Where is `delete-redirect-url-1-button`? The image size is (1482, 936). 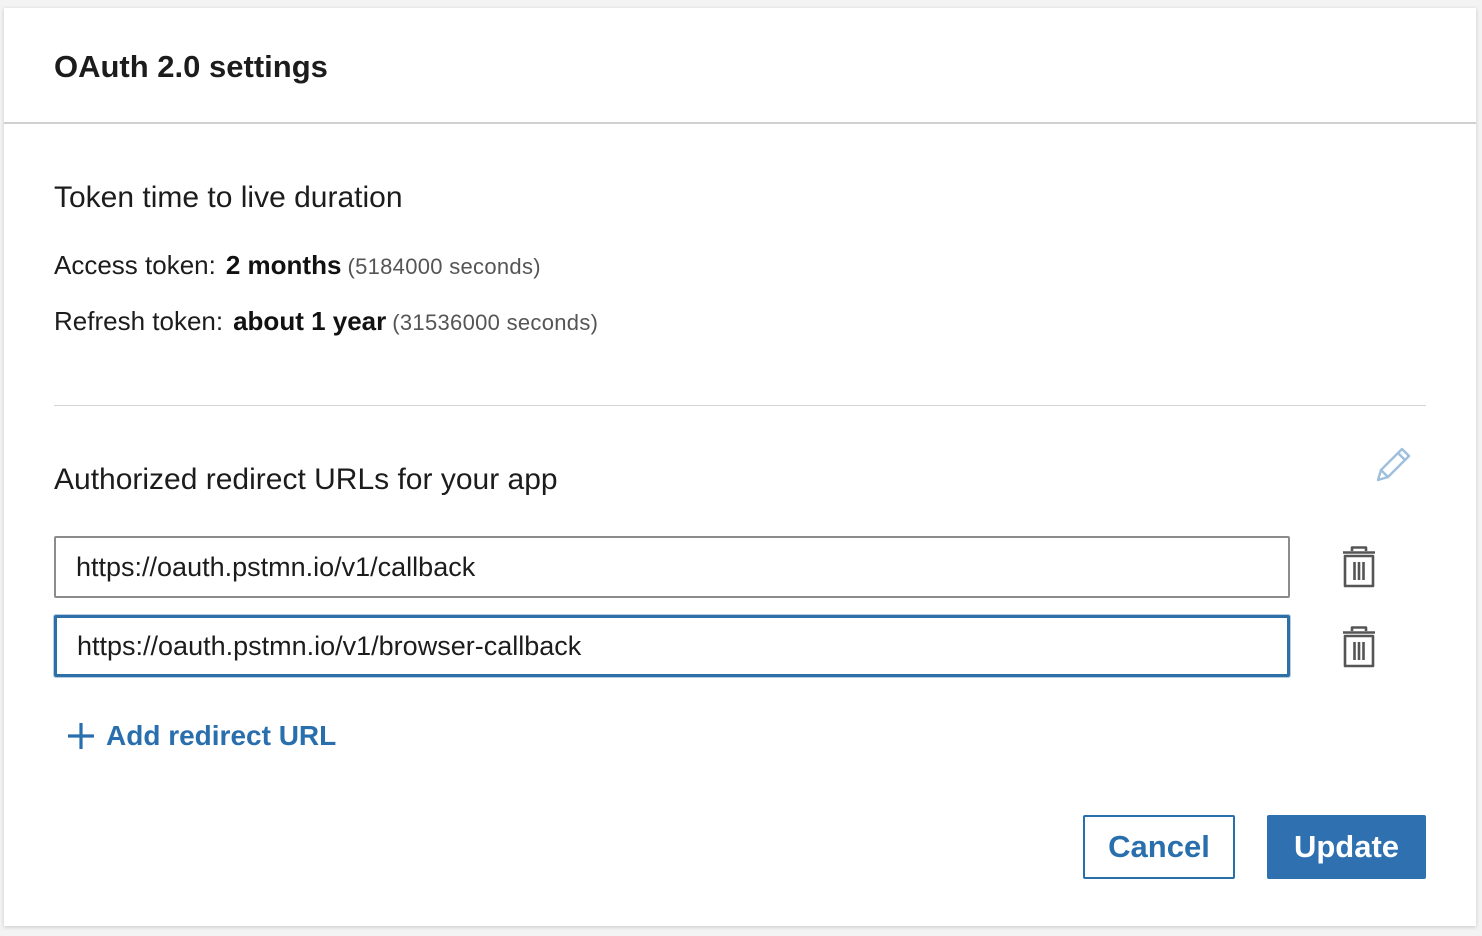 delete-redirect-url-1-button is located at coordinates (1359, 567).